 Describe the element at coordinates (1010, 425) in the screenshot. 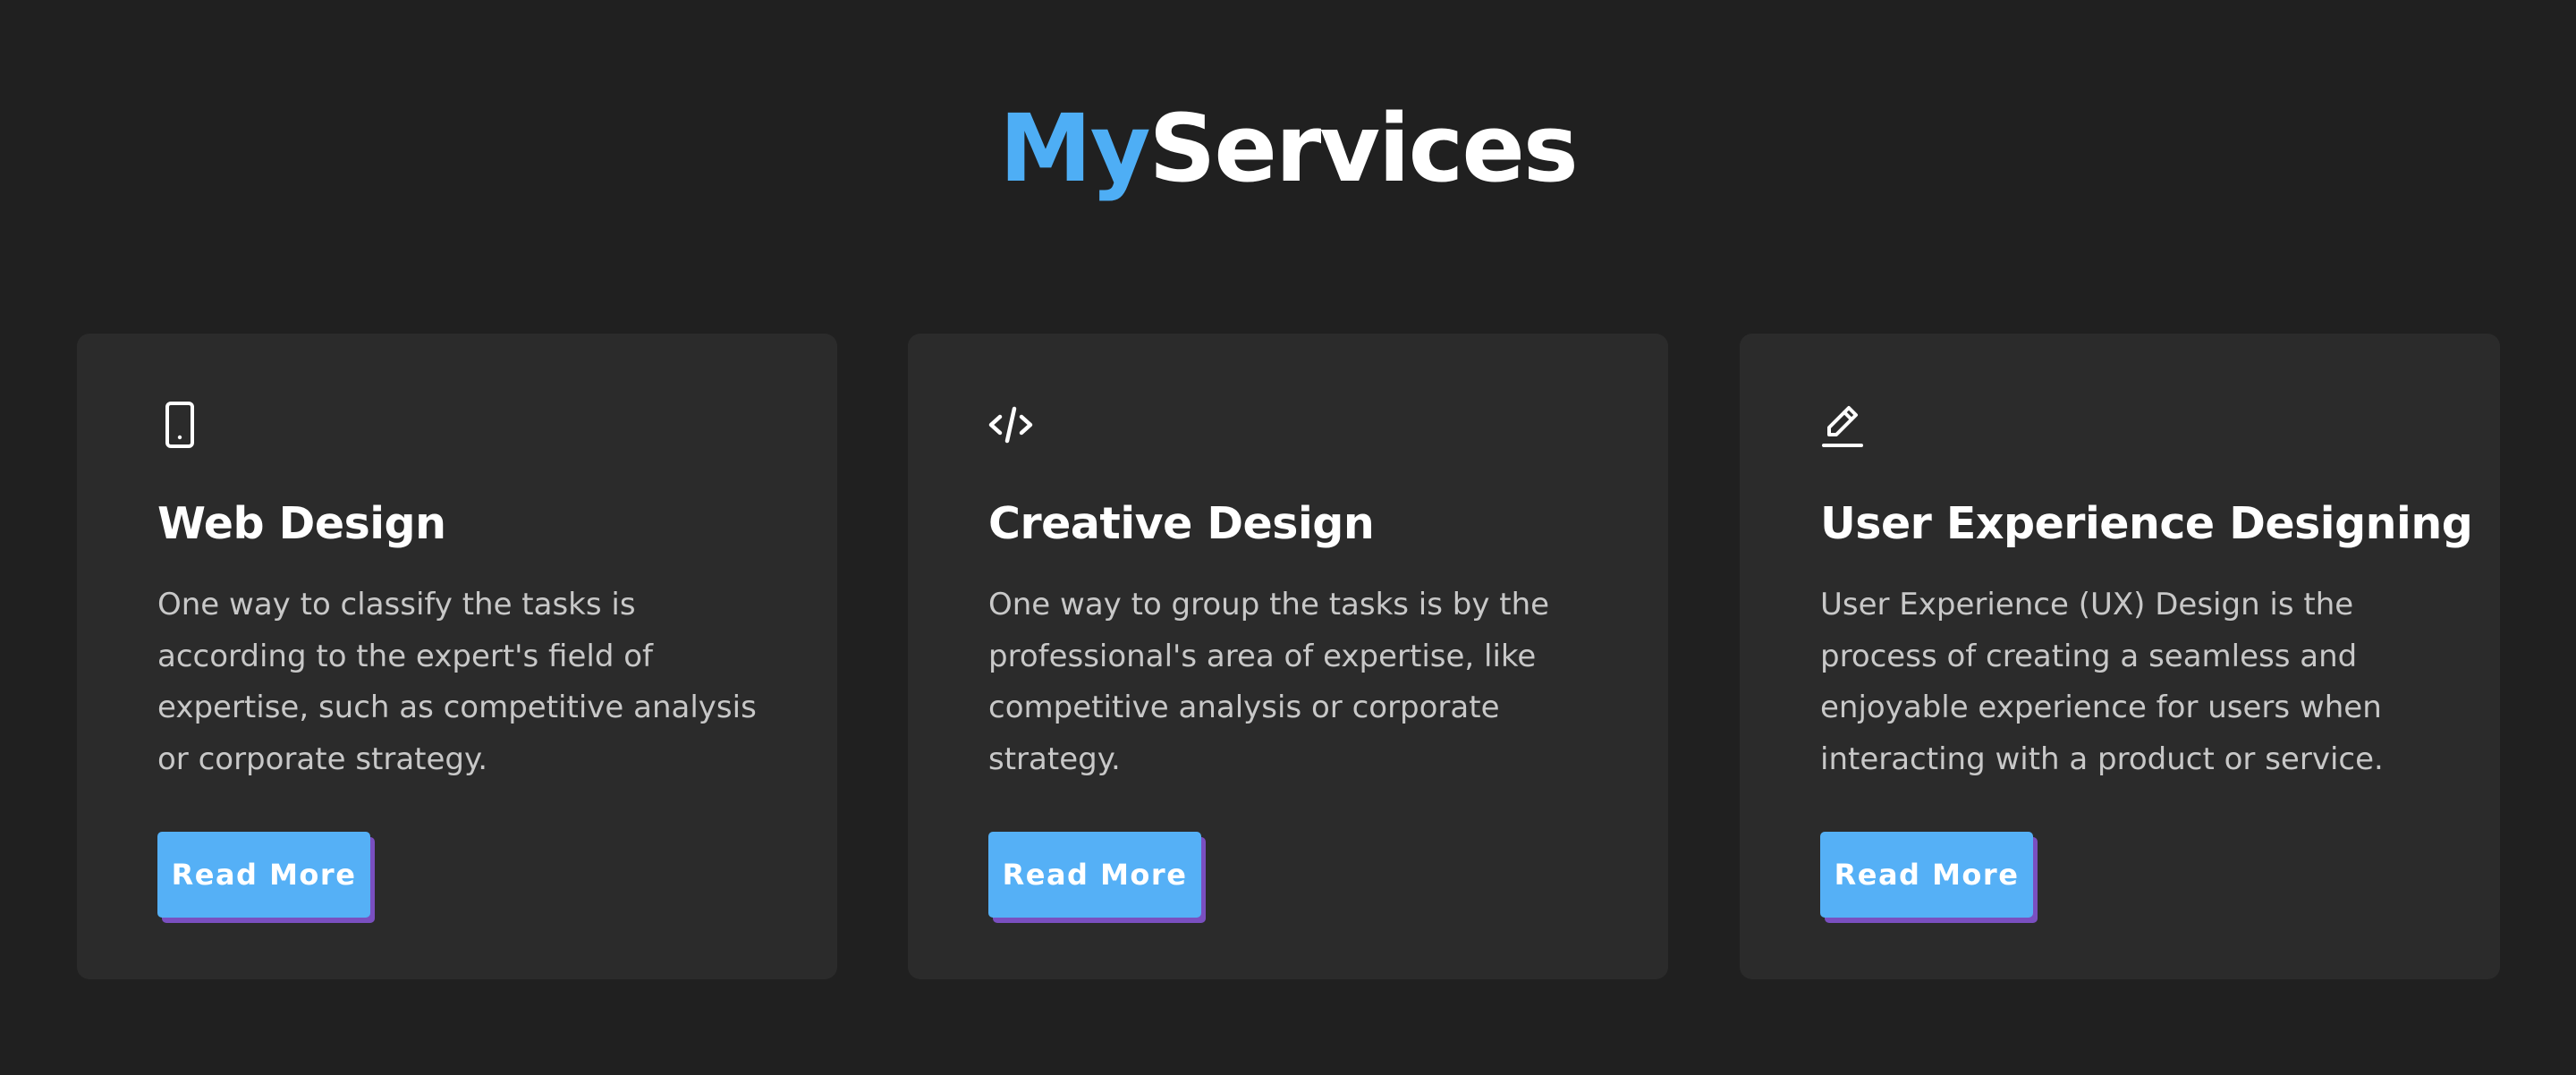

I see `code-icon` at that location.